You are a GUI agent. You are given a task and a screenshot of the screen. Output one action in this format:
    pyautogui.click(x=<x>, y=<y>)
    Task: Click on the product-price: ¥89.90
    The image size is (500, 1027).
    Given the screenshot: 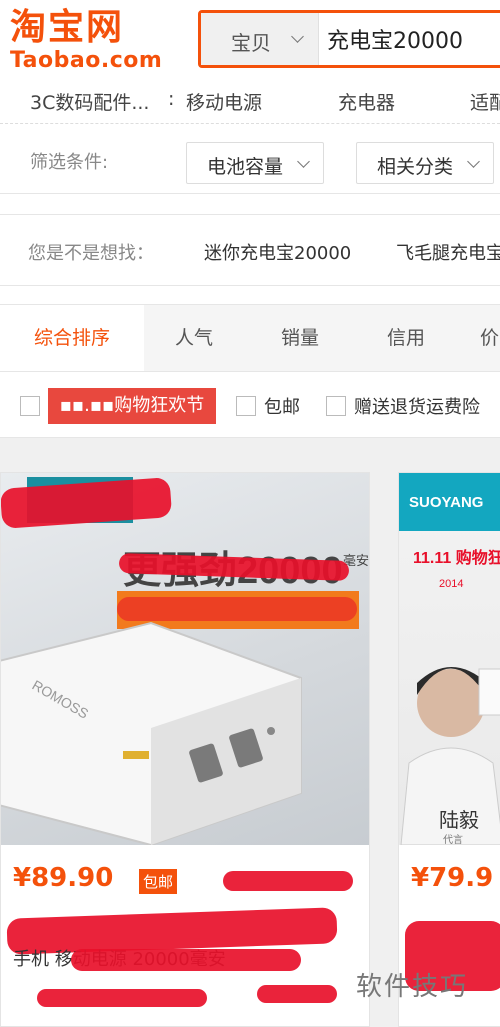 What is the action you would take?
    pyautogui.click(x=63, y=878)
    